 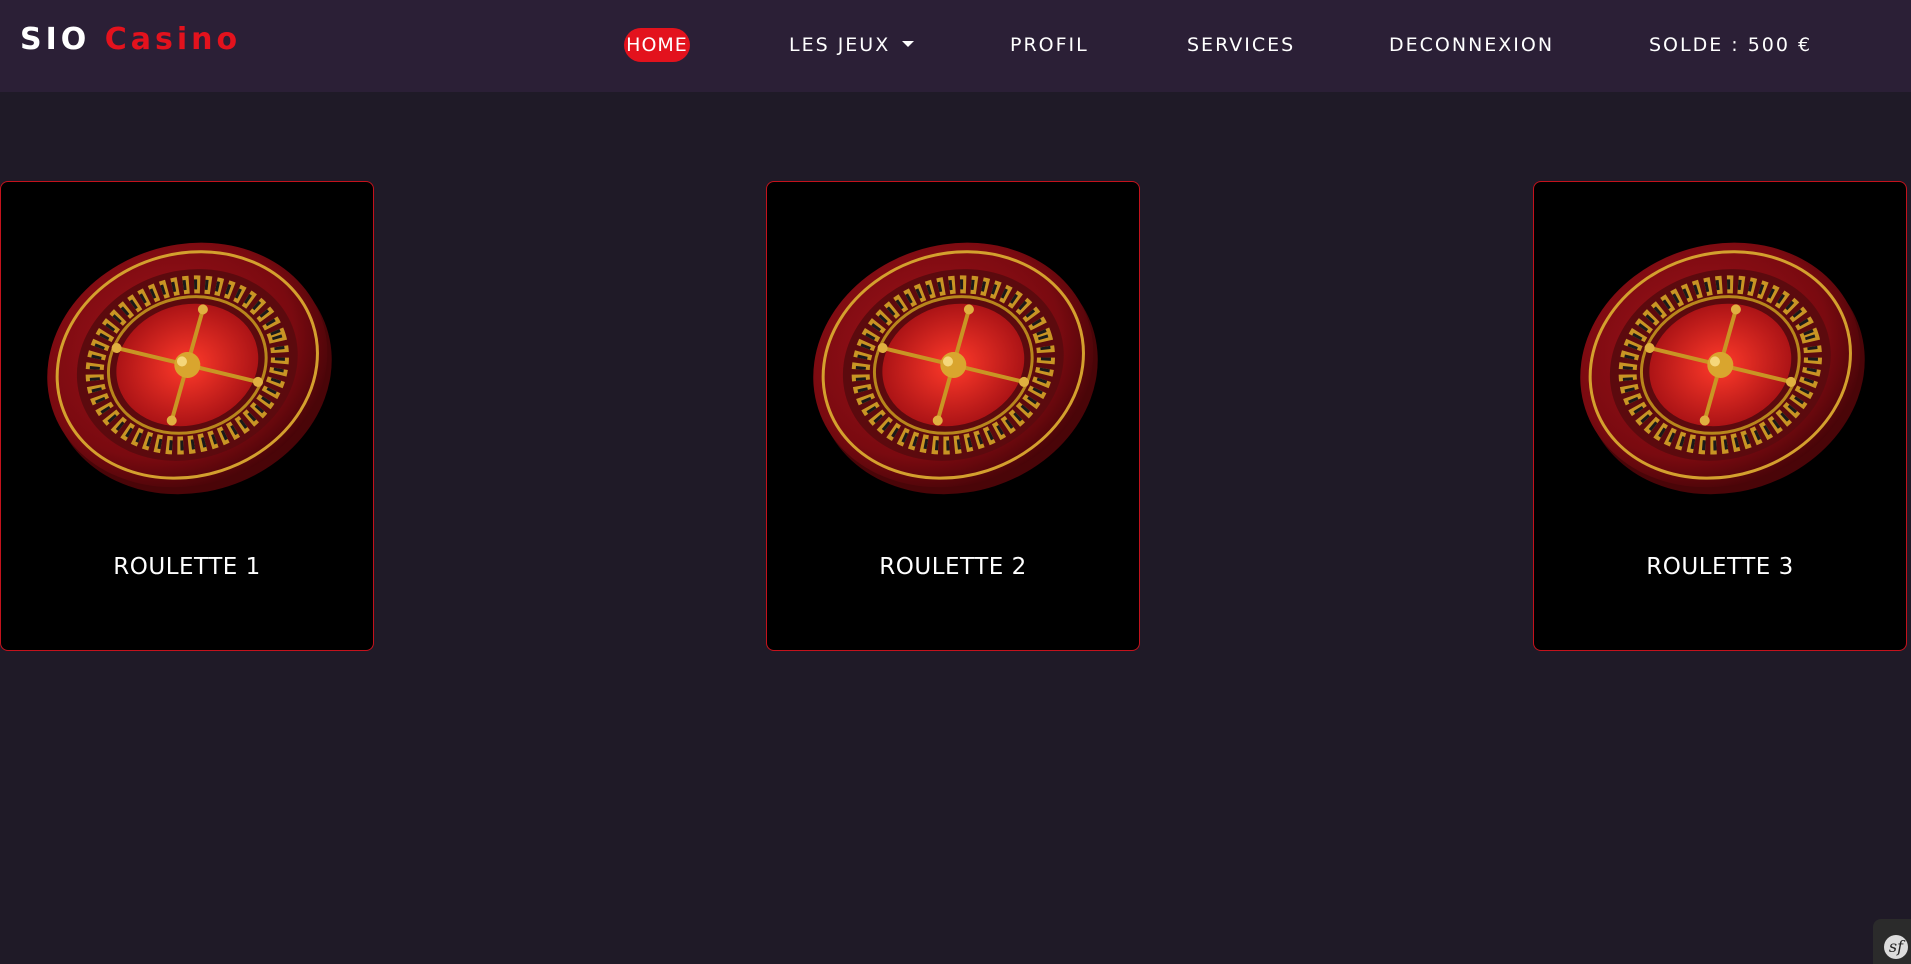 I want to click on nav-services-label: SERVICES, so click(x=1241, y=45).